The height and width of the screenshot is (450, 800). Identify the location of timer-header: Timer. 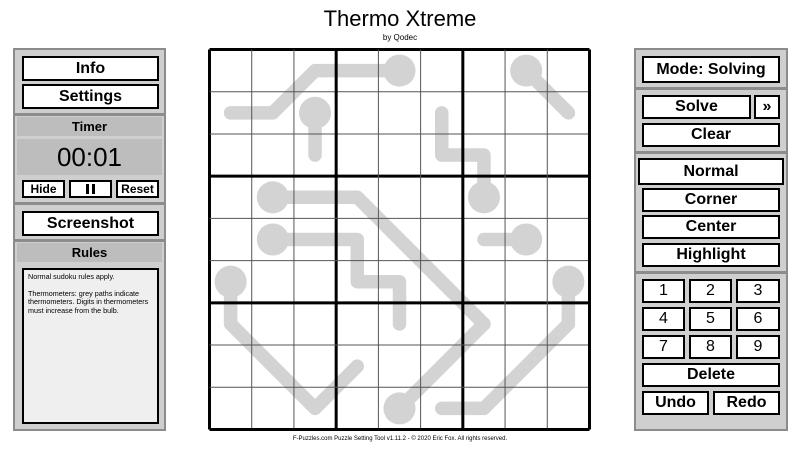
(89, 126).